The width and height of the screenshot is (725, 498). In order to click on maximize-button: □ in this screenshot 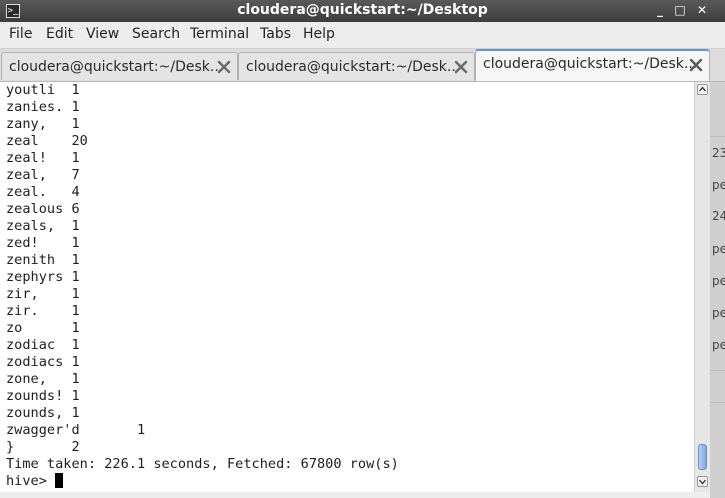, I will do `click(680, 10)`.